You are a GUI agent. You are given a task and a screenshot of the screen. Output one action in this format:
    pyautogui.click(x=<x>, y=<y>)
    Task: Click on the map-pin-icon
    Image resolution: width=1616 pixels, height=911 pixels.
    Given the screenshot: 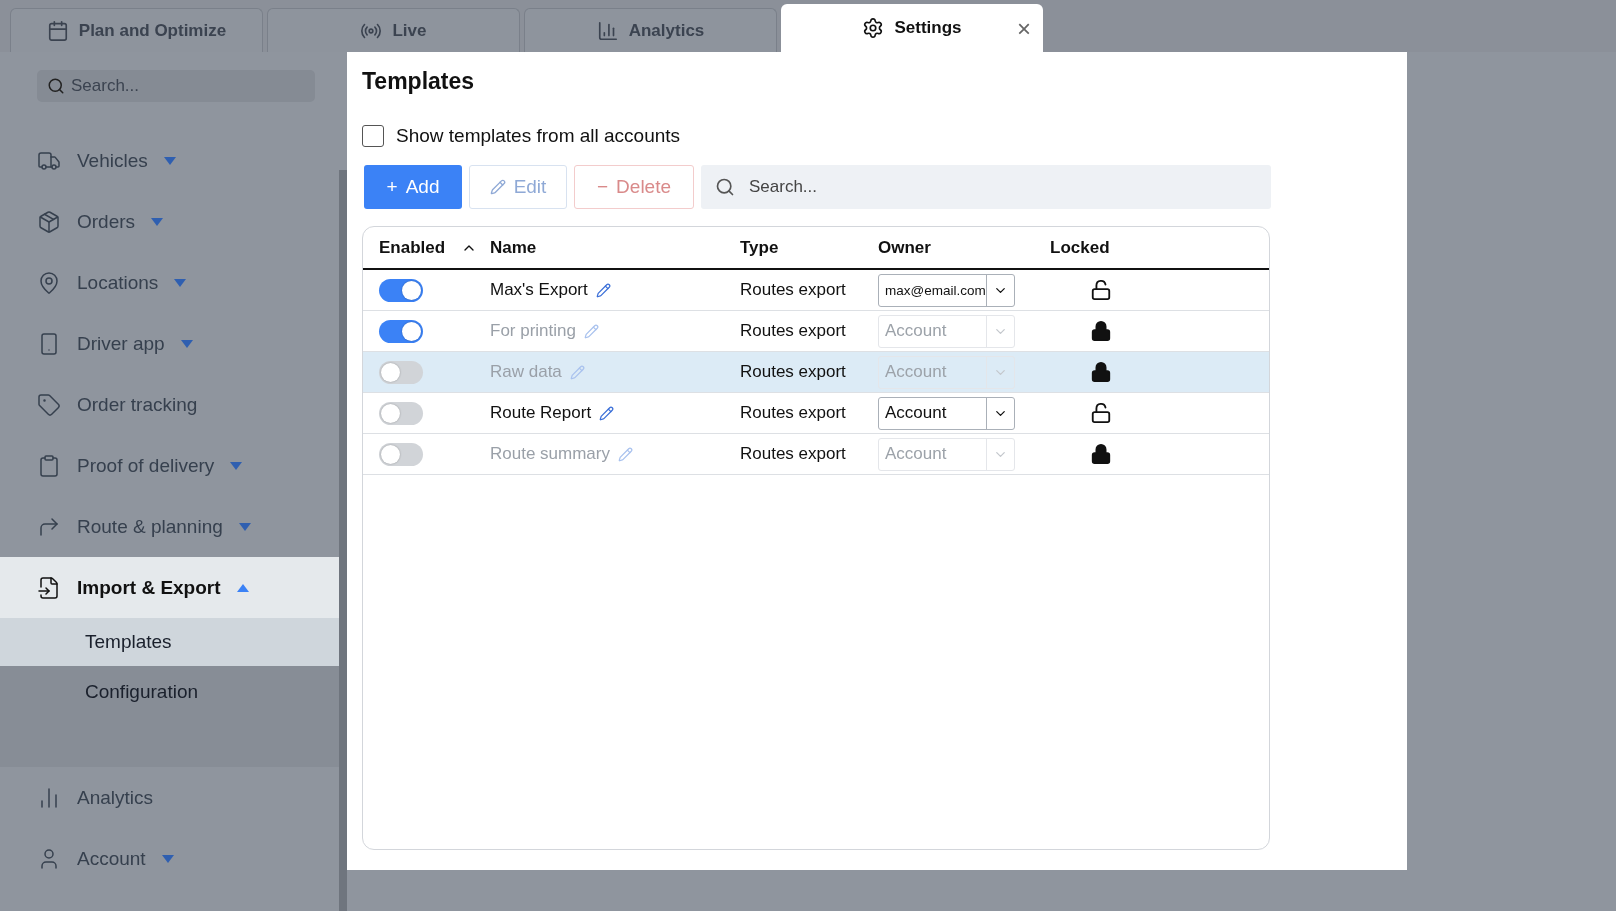 What is the action you would take?
    pyautogui.click(x=49, y=282)
    